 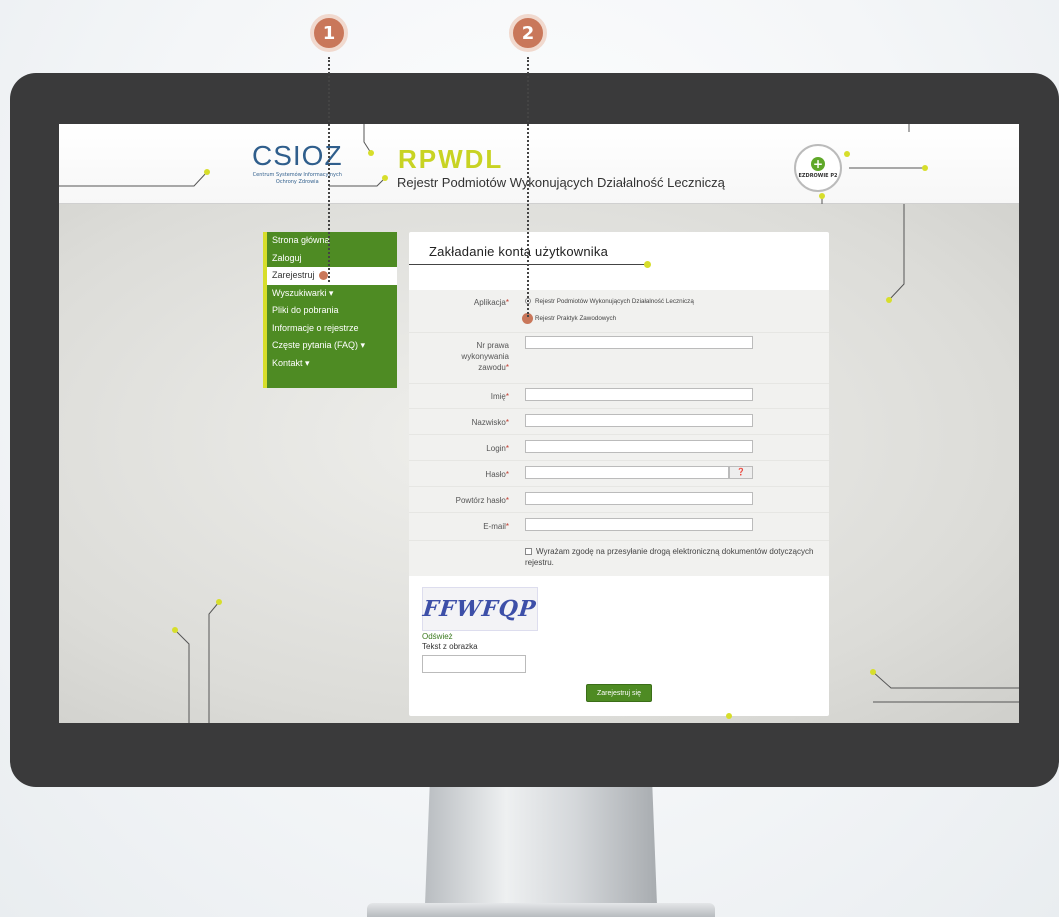 I want to click on marker-2-badge: 2, so click(x=528, y=33).